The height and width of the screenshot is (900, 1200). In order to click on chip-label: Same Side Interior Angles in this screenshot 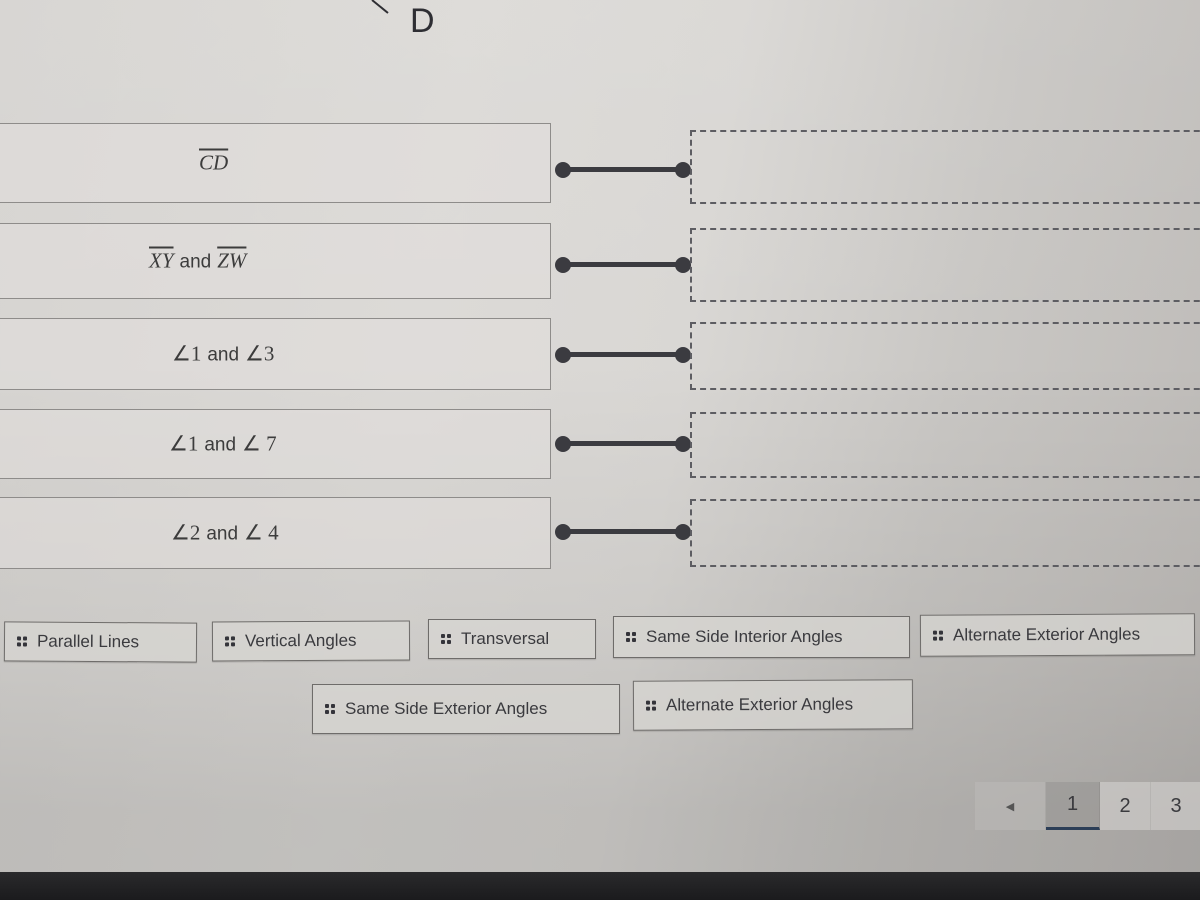, I will do `click(744, 636)`.